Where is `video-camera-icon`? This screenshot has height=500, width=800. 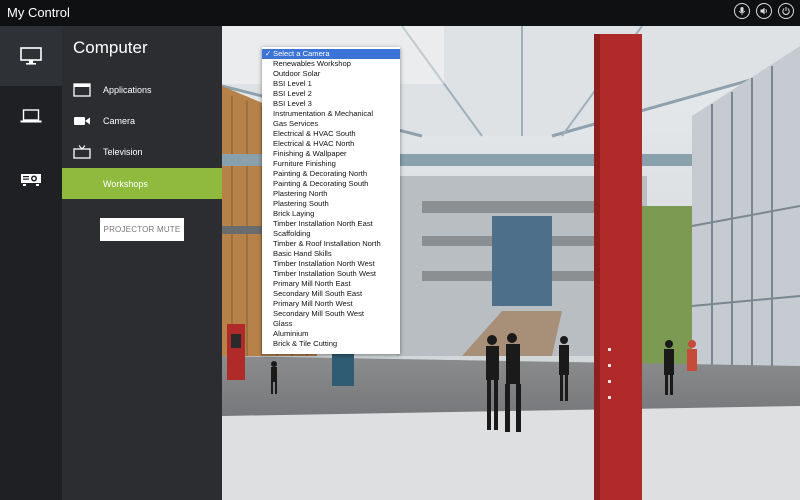
video-camera-icon is located at coordinates (82, 121).